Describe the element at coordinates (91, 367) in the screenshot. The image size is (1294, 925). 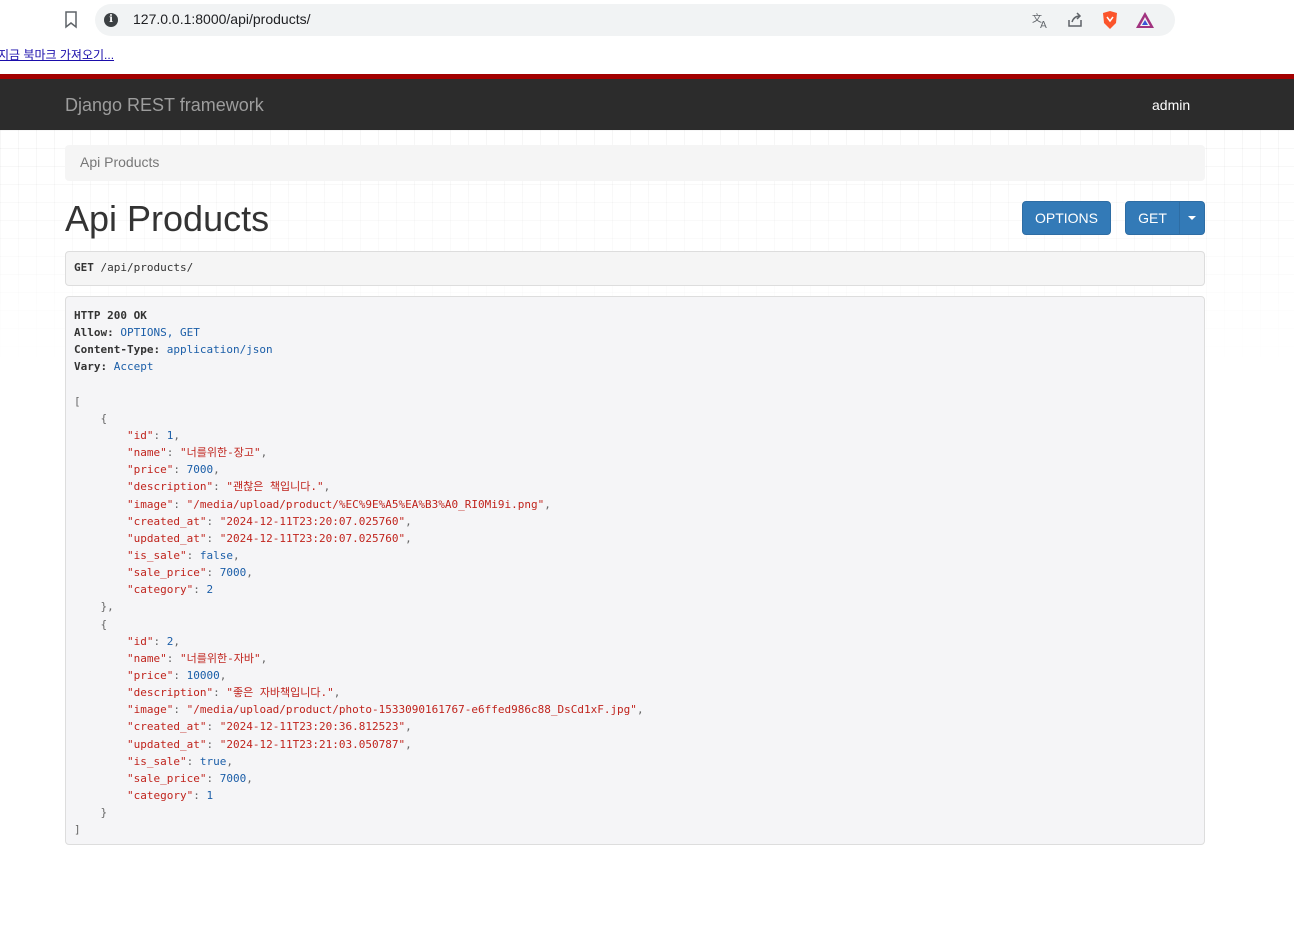
I see `header-key: Vary:` at that location.